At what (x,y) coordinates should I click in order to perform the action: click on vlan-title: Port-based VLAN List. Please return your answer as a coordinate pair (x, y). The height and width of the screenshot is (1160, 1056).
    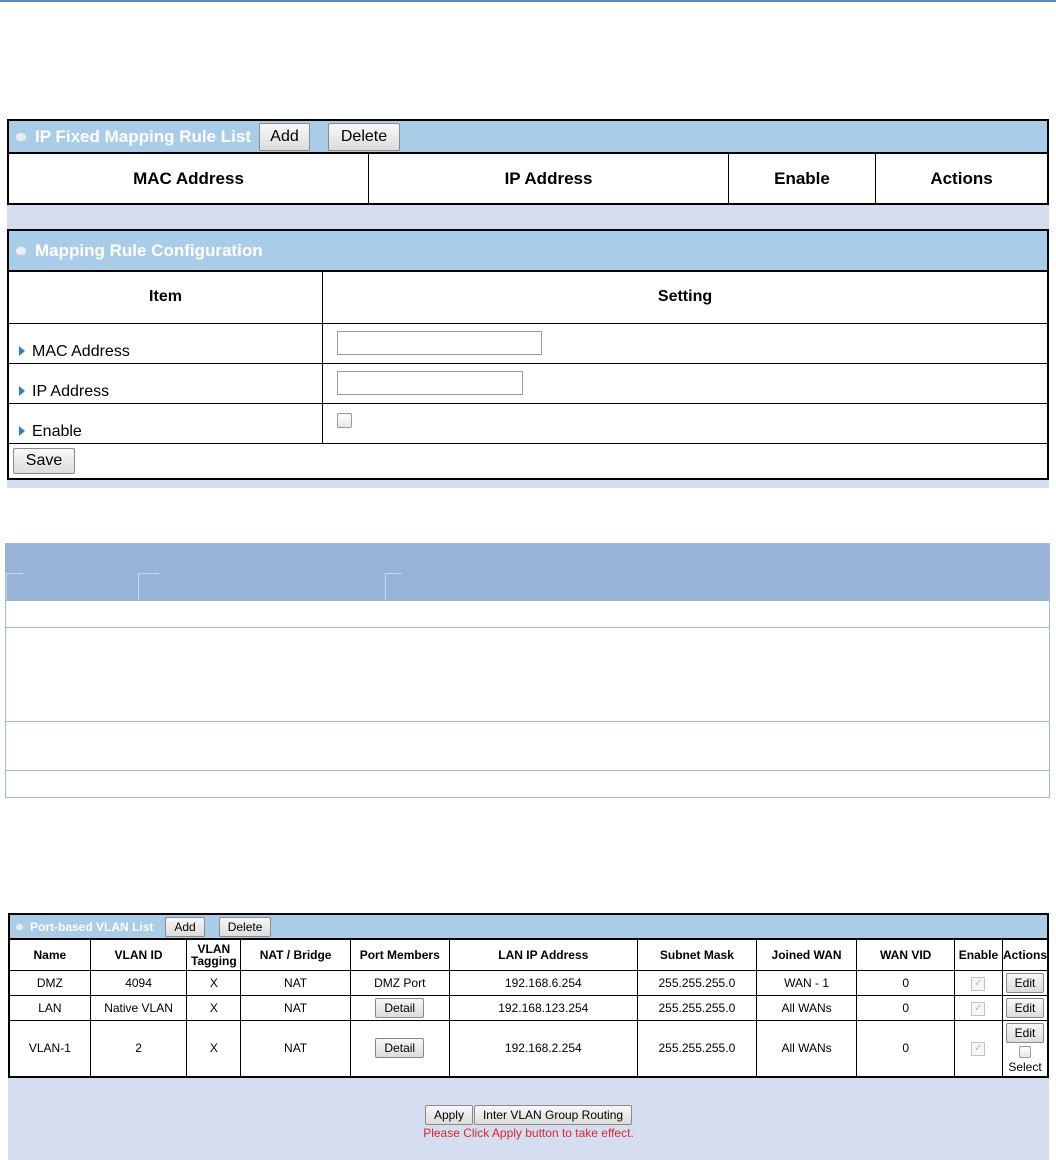
    Looking at the image, I should click on (92, 926).